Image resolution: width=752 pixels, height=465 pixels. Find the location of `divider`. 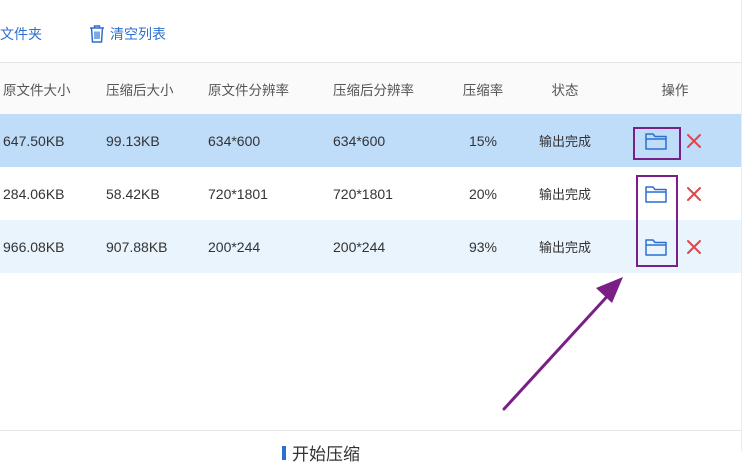

divider is located at coordinates (370, 430).